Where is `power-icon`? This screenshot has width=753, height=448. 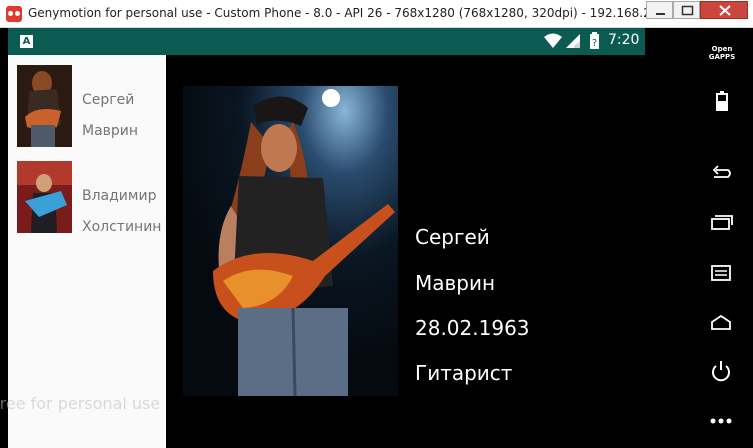 power-icon is located at coordinates (721, 371).